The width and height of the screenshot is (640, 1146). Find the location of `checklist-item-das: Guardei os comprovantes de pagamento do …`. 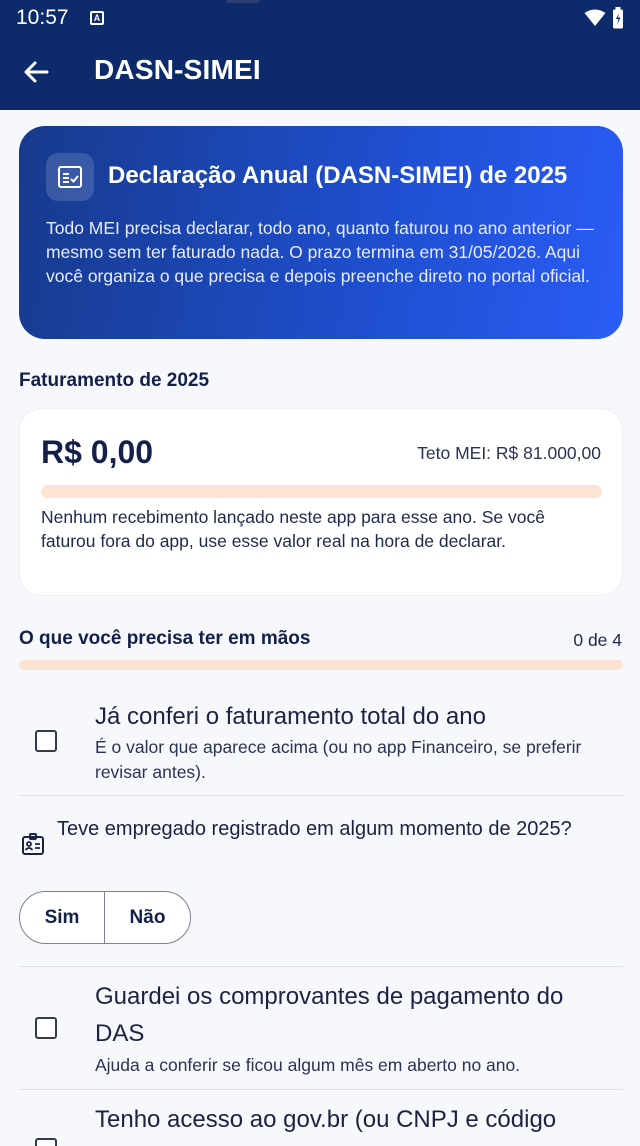

checklist-item-das: Guardei os comprovantes de pagamento do … is located at coordinates (321, 1029).